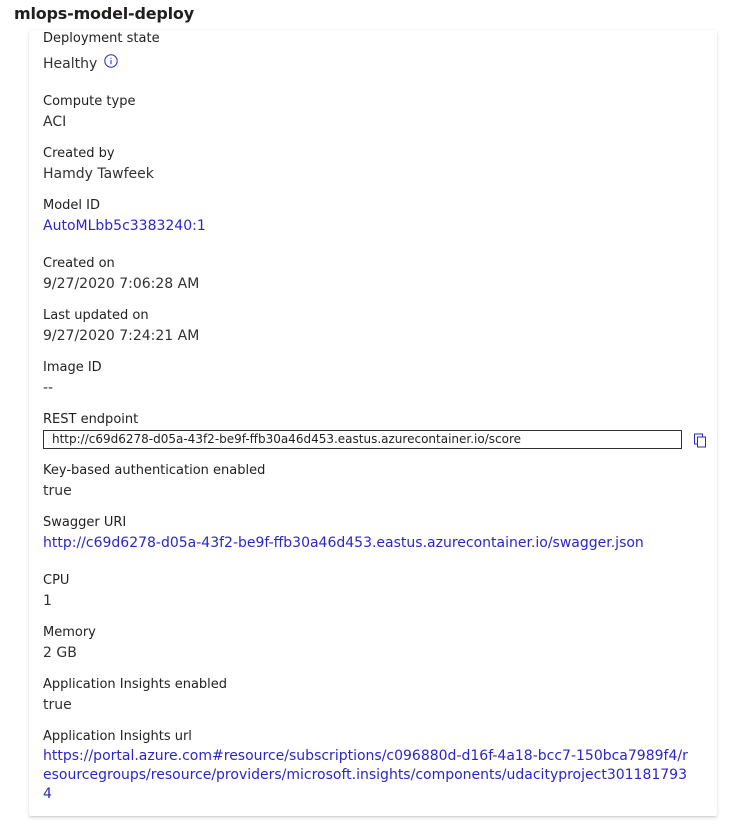 This screenshot has height=833, width=736. I want to click on created-on-field: Created on 9/27/2020 7:06:28 AM, so click(121, 274).